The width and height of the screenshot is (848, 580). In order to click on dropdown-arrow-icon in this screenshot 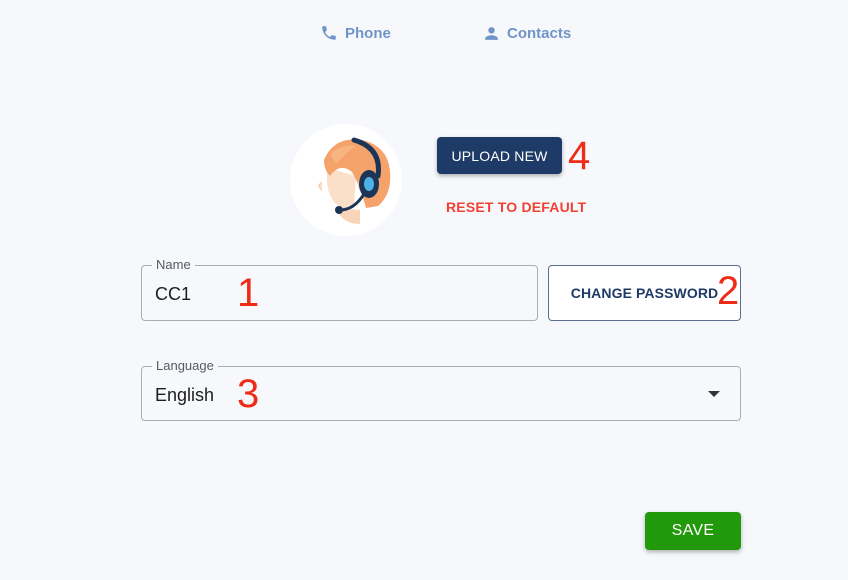, I will do `click(714, 394)`.